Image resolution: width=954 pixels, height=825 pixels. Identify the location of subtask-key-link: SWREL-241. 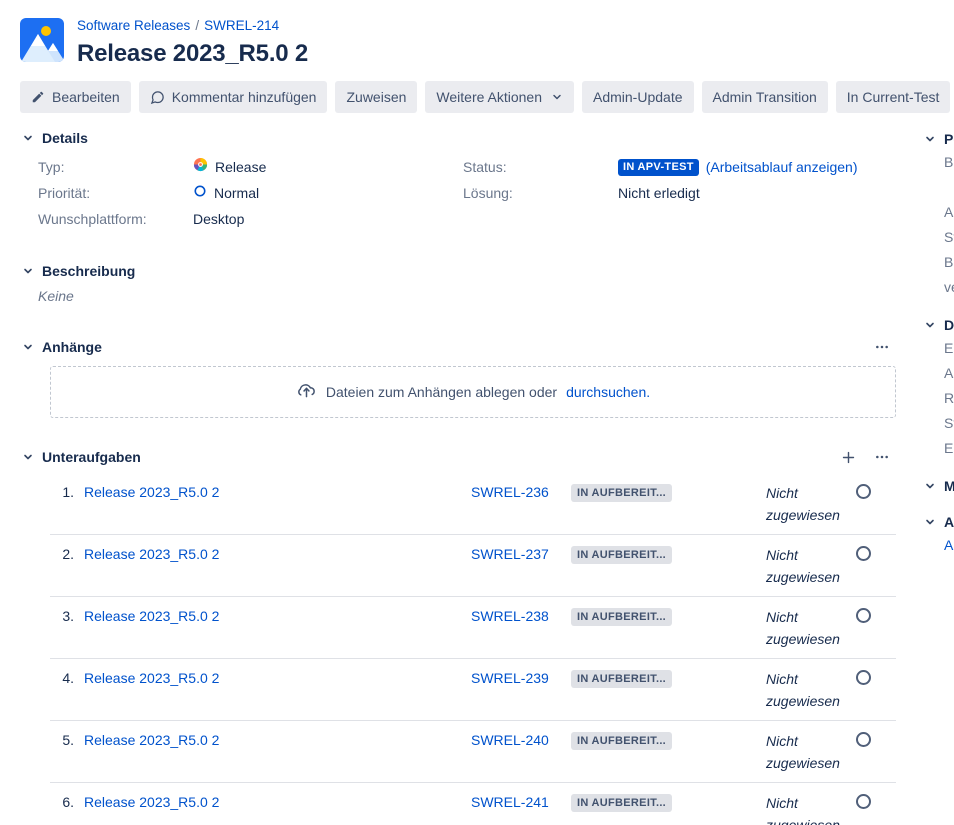
(510, 802).